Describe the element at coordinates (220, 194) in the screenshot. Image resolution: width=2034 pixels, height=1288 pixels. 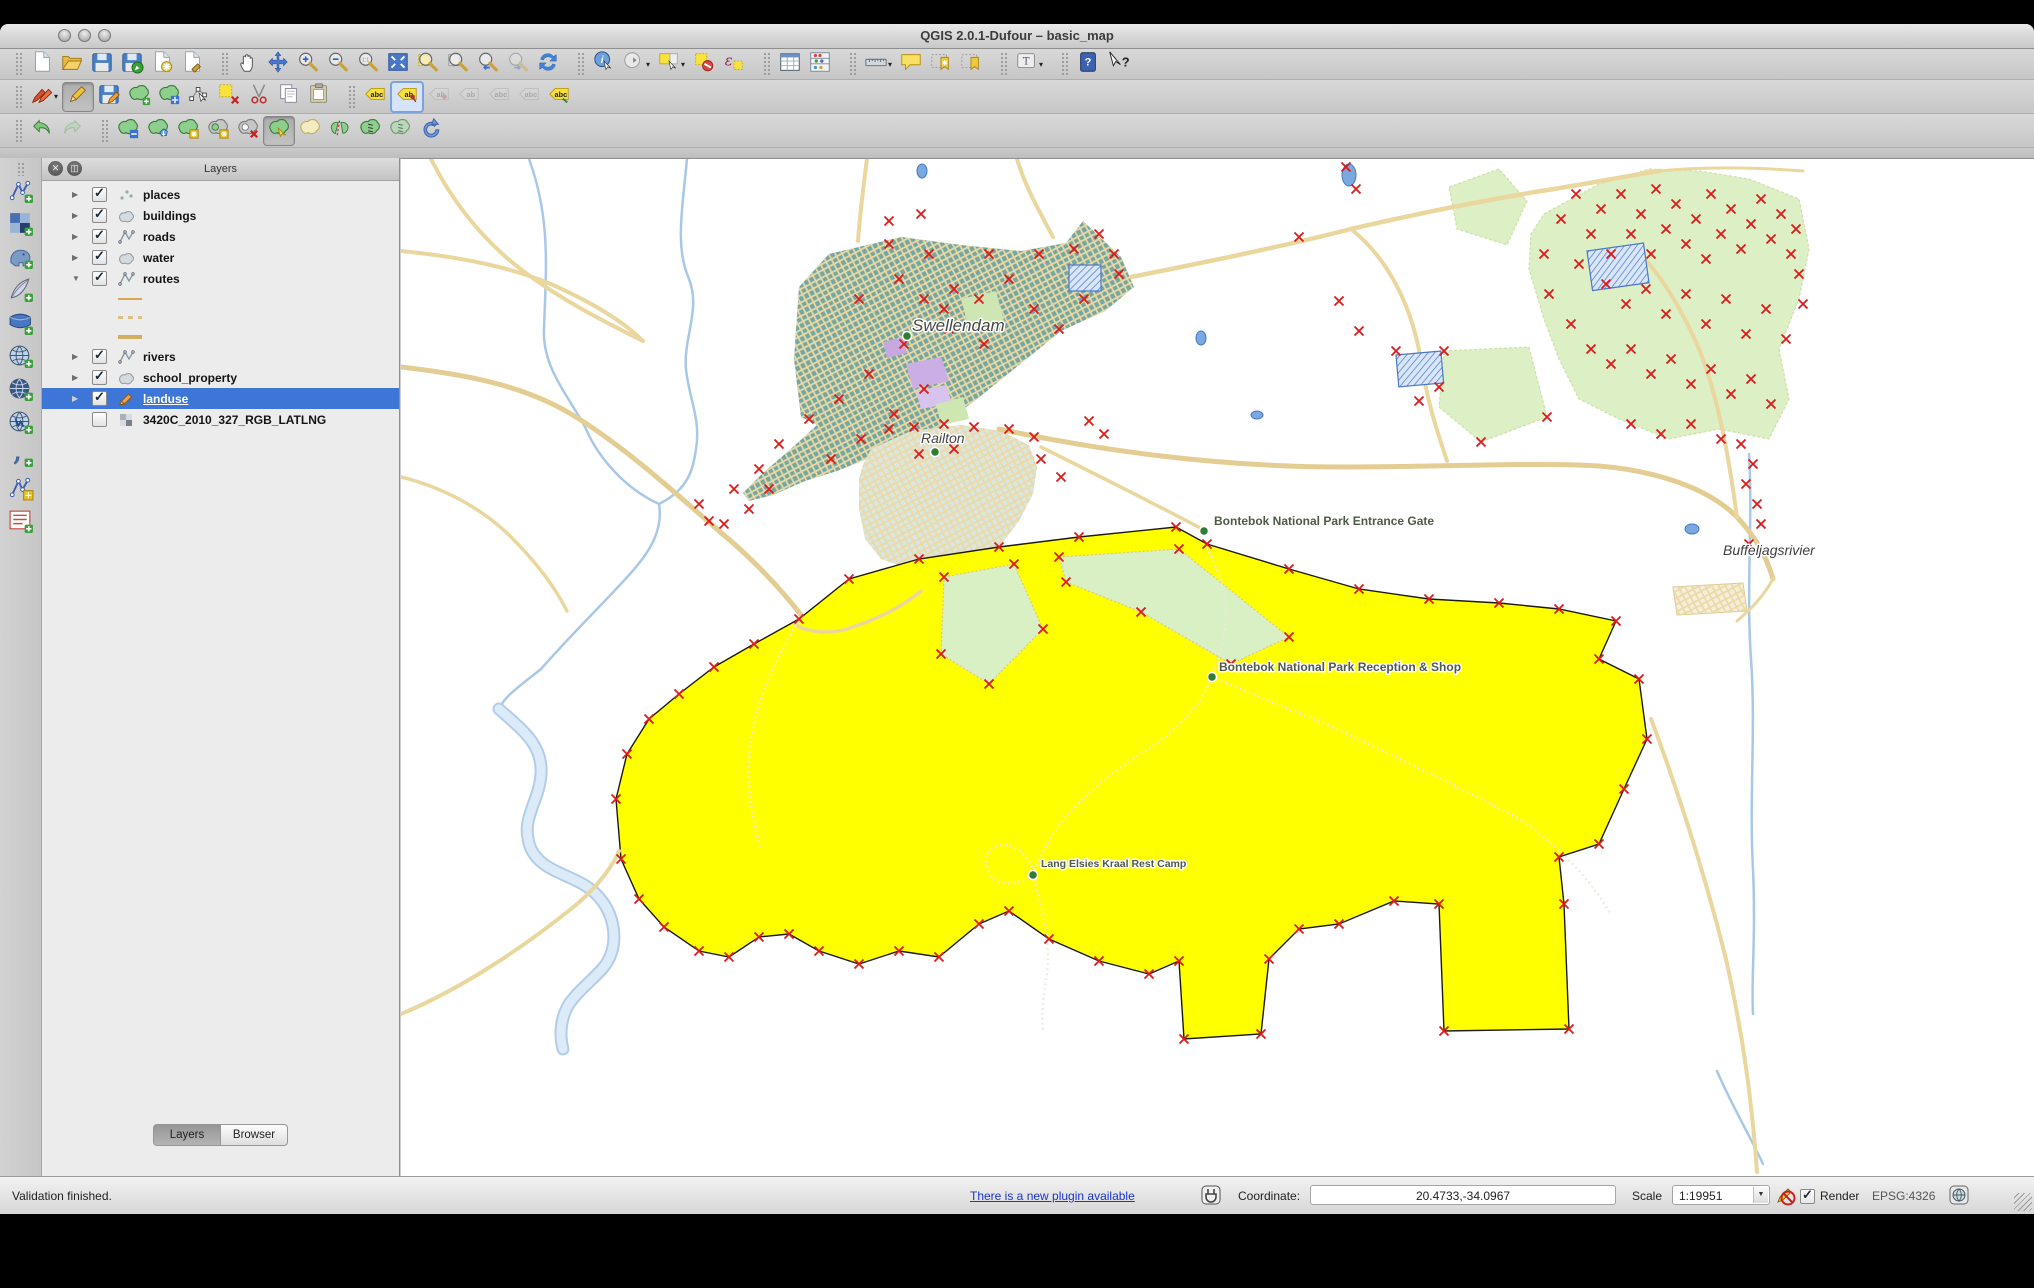
I see `layer-row-places: ▶ places` at that location.